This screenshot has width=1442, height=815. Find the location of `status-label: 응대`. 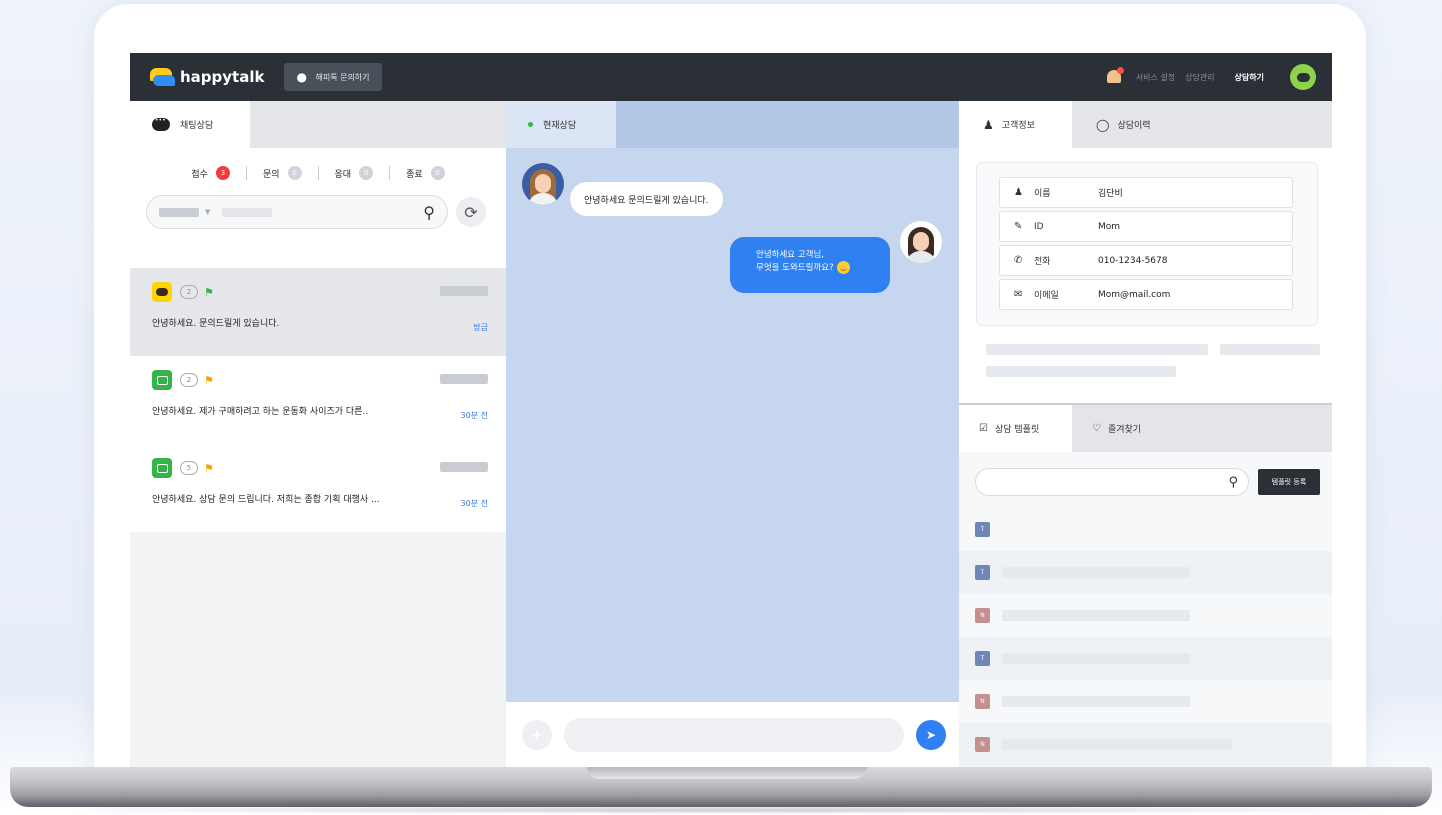

status-label: 응대 is located at coordinates (343, 174).